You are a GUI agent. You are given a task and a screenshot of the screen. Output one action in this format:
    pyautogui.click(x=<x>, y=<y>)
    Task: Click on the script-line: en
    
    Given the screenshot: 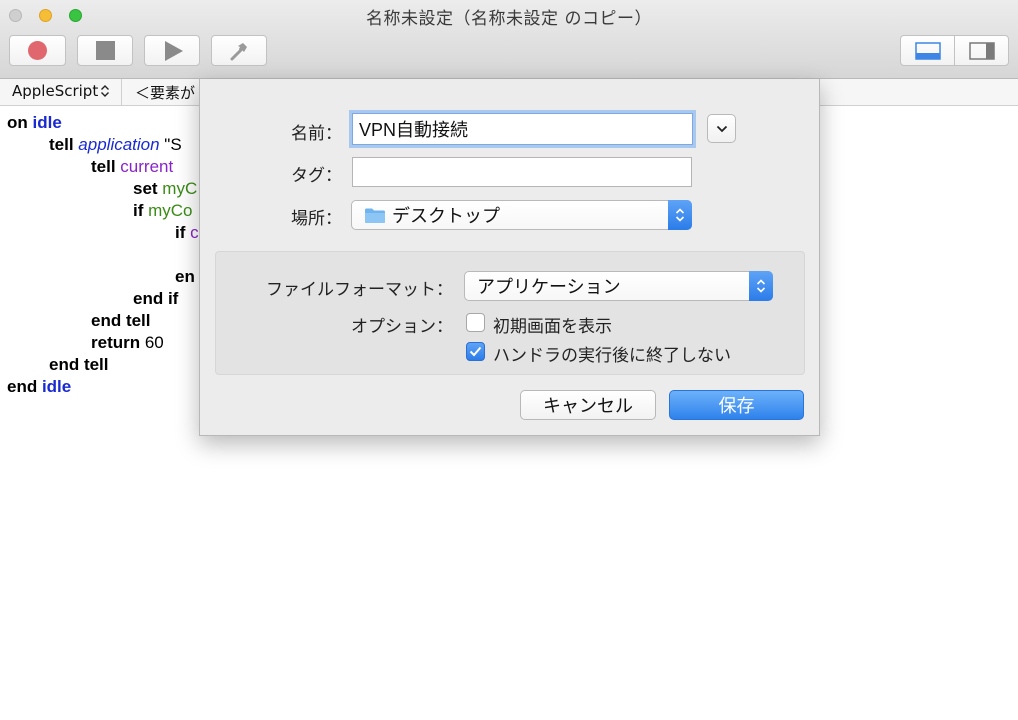 What is the action you would take?
    pyautogui.click(x=185, y=277)
    